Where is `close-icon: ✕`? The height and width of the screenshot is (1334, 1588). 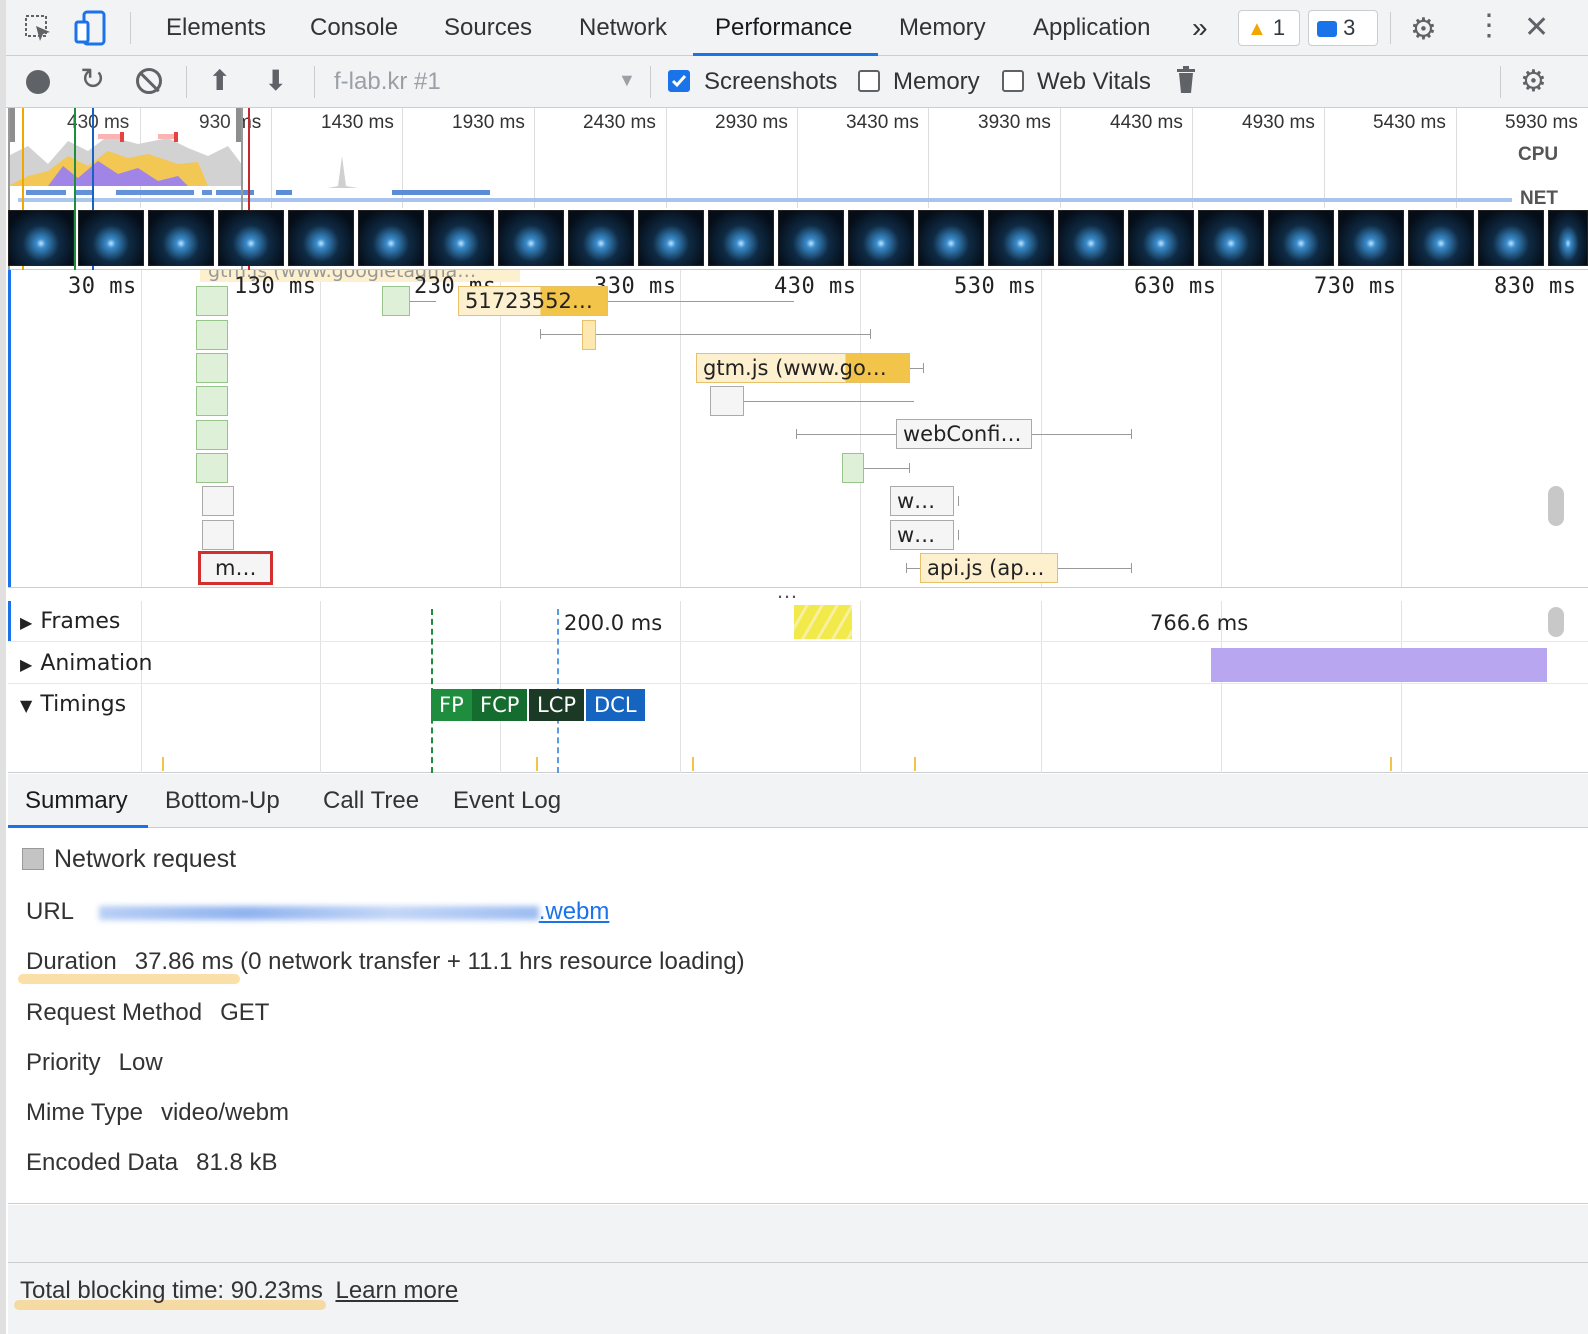 close-icon: ✕ is located at coordinates (1536, 27).